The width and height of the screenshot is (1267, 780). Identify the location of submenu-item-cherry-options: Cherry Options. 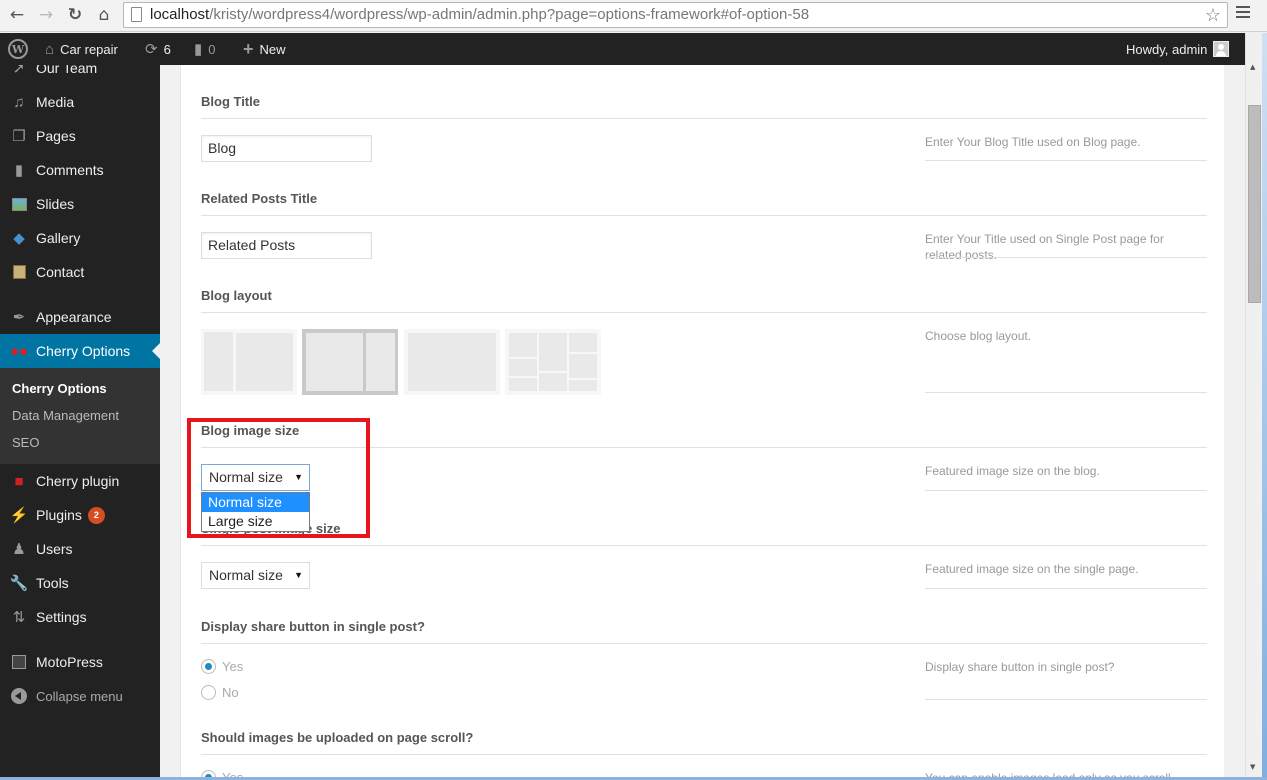
(59, 388).